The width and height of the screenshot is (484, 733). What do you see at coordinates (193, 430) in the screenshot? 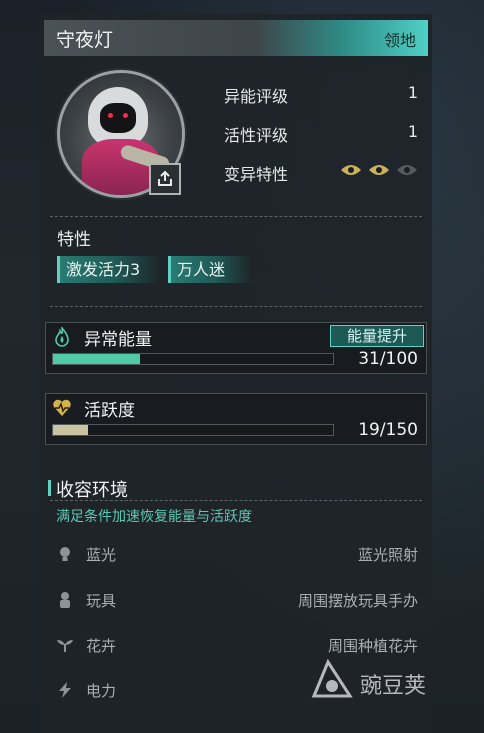
I see `activity-progress` at bounding box center [193, 430].